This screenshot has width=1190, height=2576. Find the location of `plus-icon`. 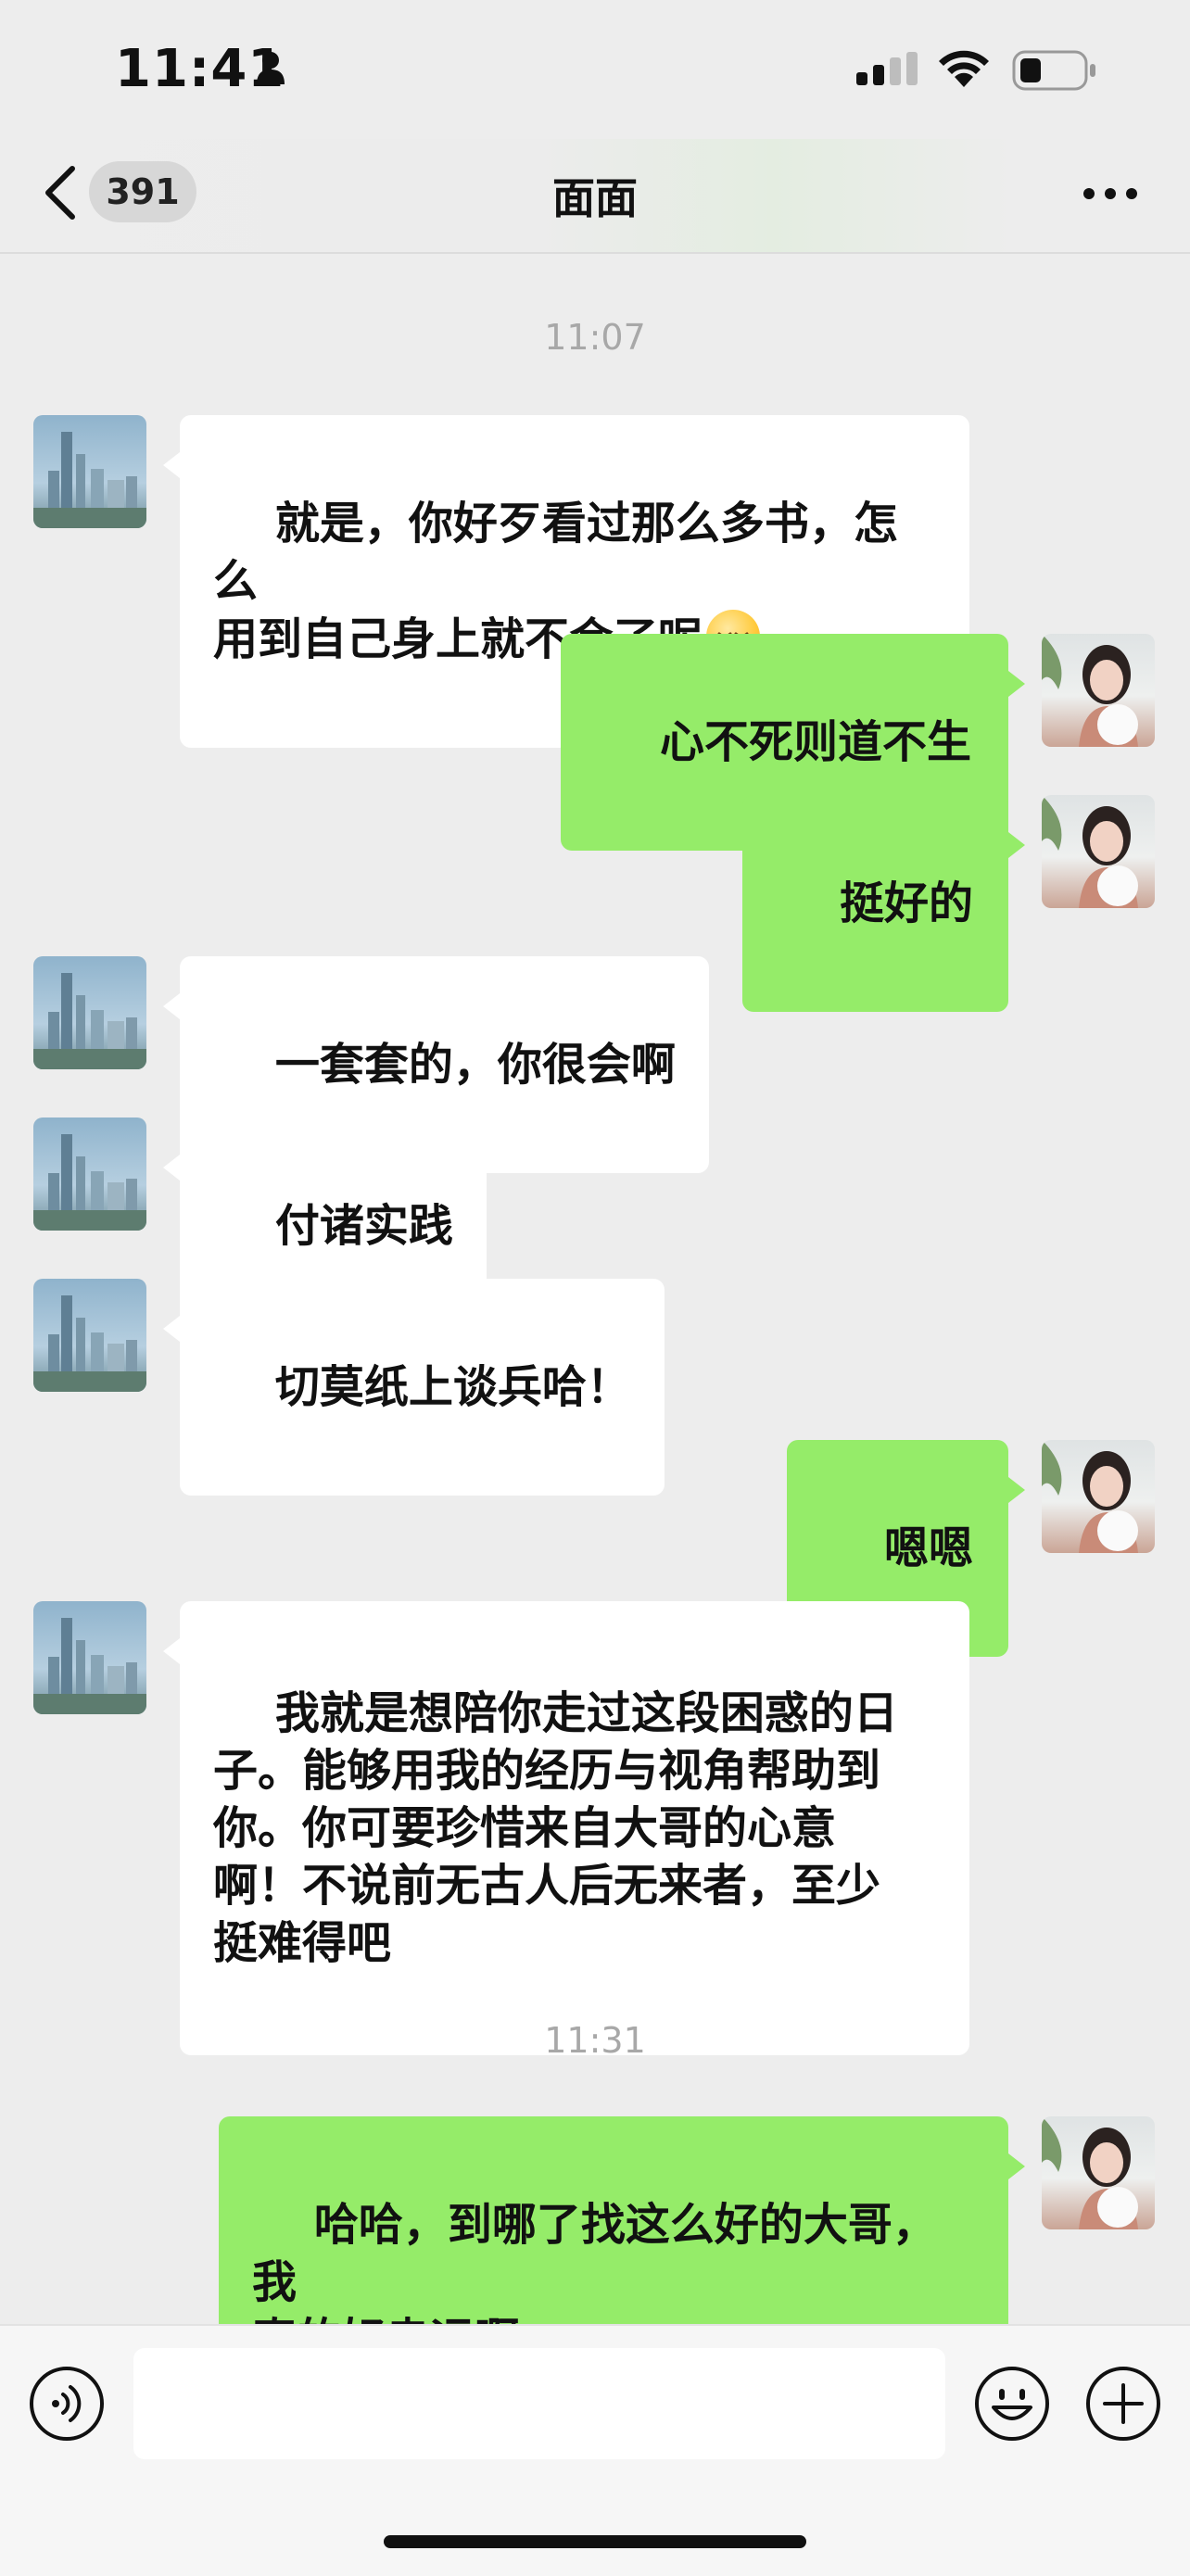

plus-icon is located at coordinates (1123, 2404).